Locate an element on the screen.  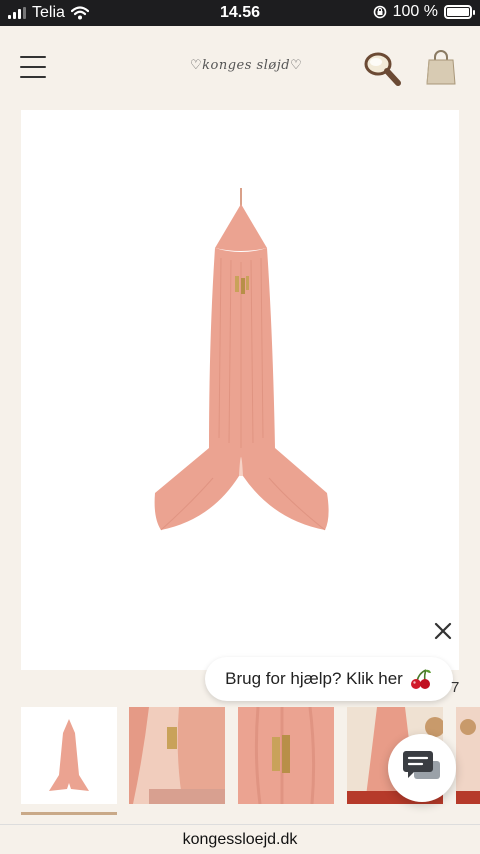
tassel-thumbnail is located at coordinates (286, 755).